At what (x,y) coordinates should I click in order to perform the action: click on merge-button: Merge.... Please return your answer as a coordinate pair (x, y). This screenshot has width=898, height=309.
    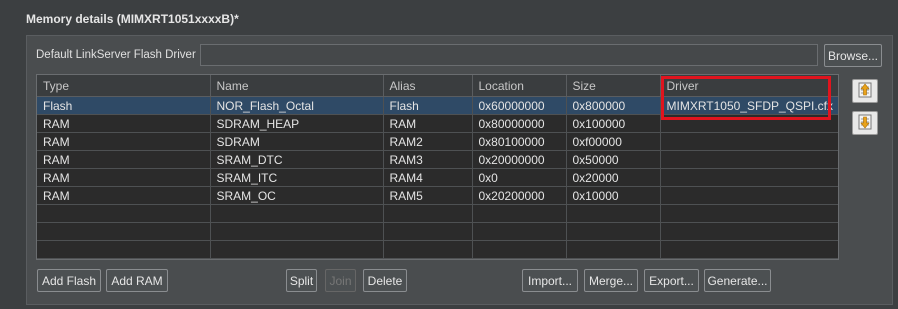
    Looking at the image, I should click on (611, 280).